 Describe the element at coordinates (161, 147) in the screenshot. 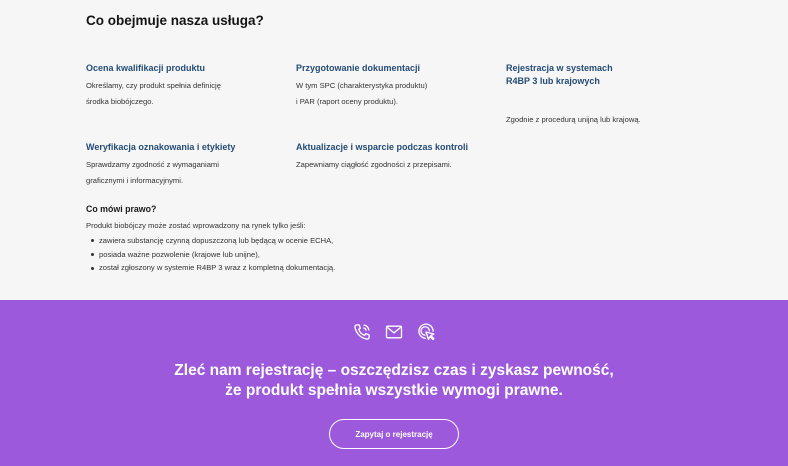

I see `feature-title: Weryfikacja oznakowania i etykiety` at that location.